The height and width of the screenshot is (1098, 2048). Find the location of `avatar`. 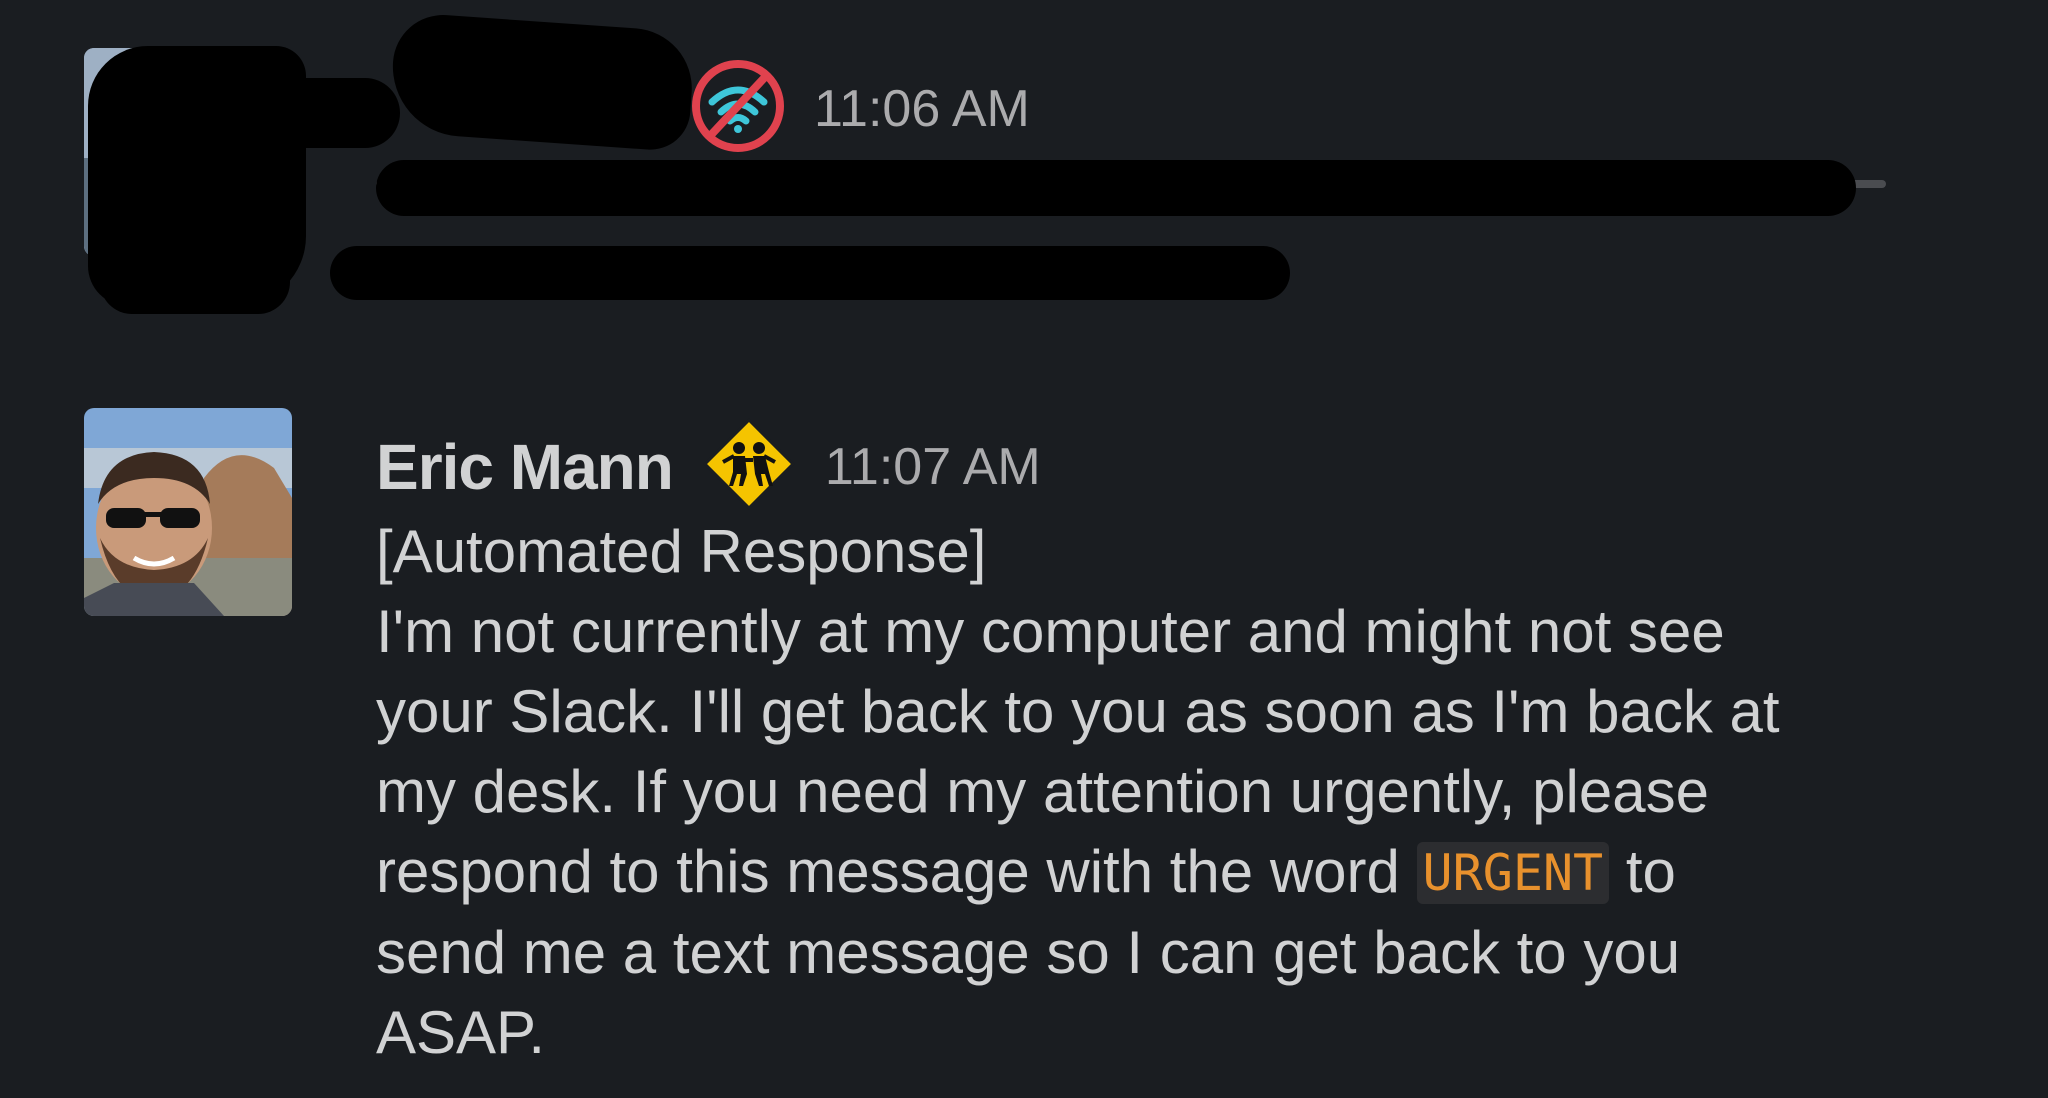

avatar is located at coordinates (188, 512).